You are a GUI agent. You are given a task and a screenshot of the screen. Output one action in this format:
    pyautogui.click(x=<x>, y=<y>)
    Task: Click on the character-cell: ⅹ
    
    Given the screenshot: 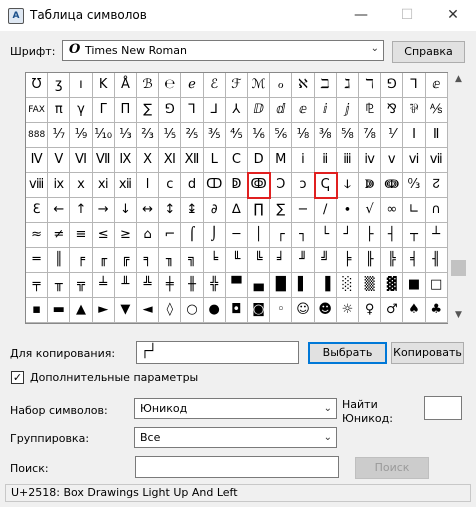 What is the action you would take?
    pyautogui.click(x=81, y=185)
    